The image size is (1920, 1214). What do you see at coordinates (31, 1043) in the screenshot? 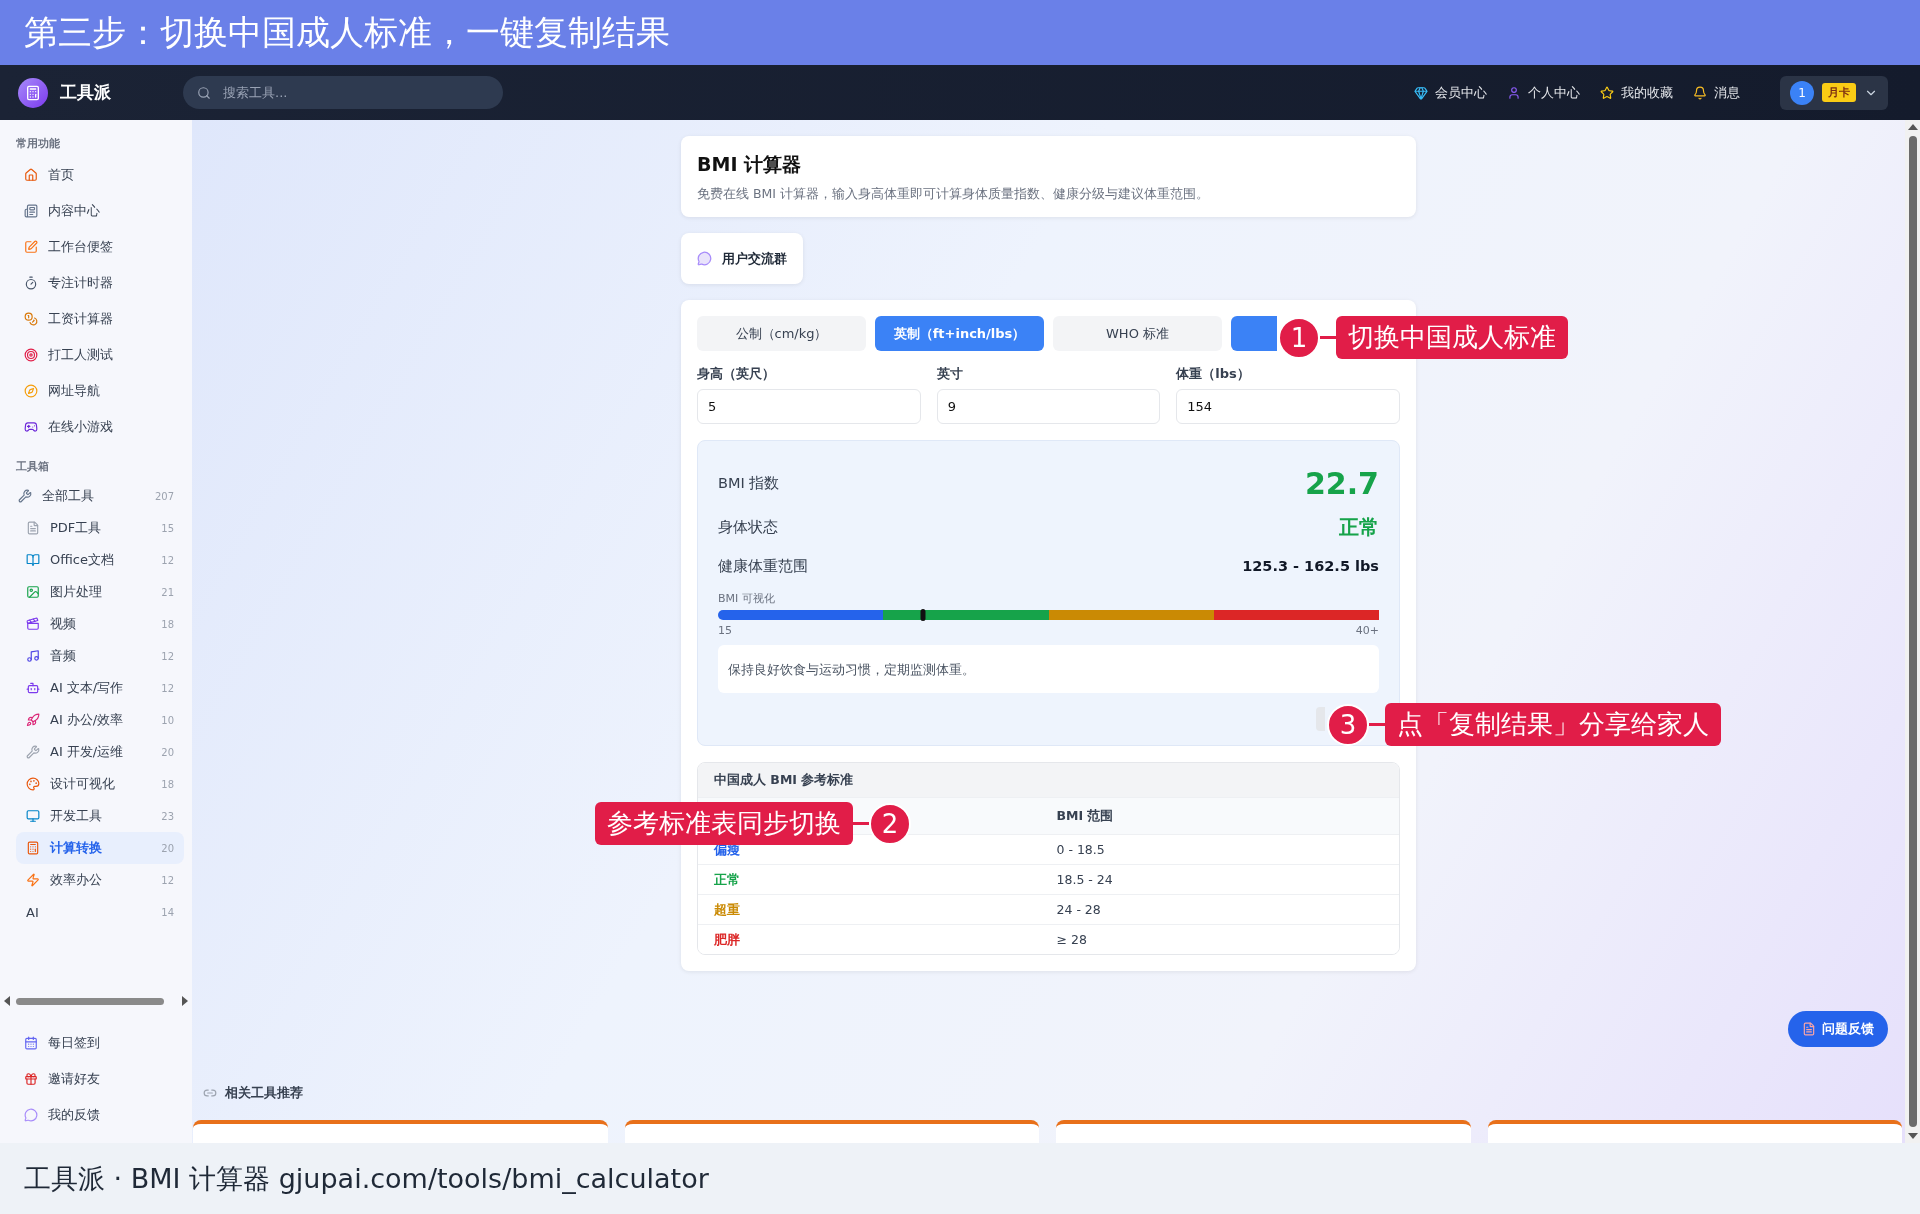
I see `calendar-icon` at bounding box center [31, 1043].